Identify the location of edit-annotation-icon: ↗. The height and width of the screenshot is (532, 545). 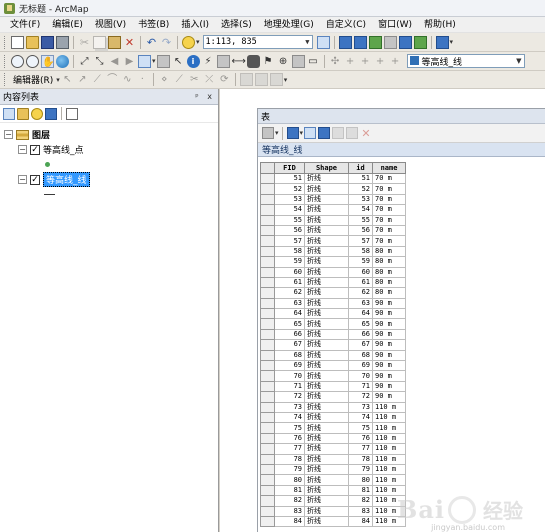
(82, 79).